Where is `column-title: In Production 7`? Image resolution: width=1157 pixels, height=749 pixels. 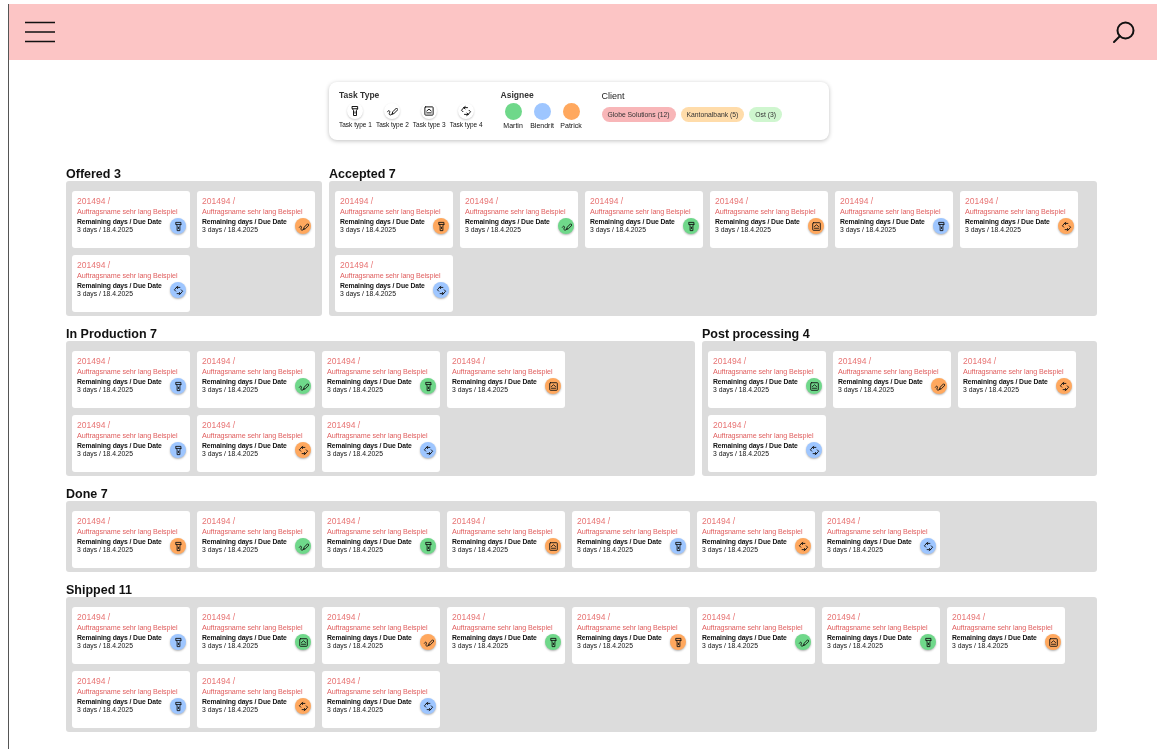
column-title: In Production 7 is located at coordinates (112, 334).